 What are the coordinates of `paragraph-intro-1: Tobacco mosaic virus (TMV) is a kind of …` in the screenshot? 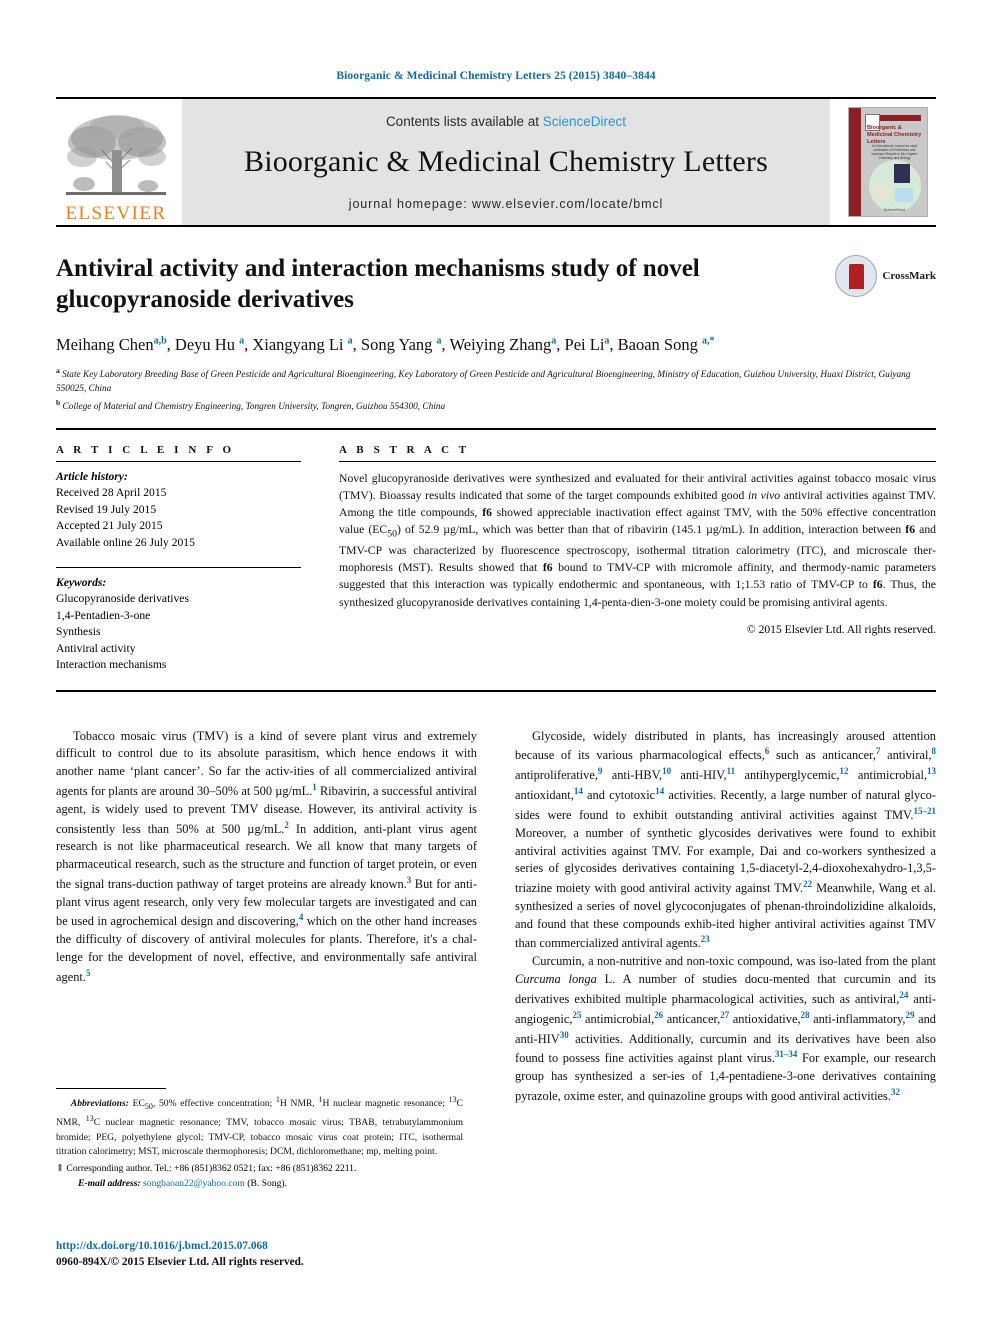 It's located at (266, 856).